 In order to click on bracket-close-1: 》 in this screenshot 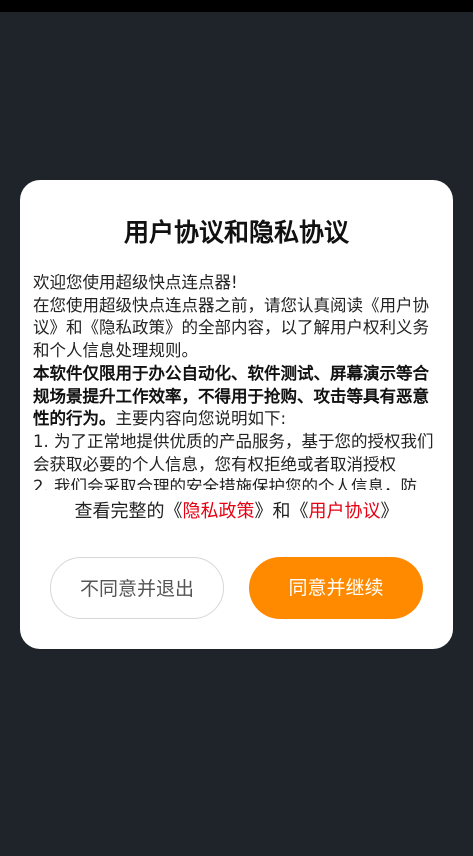, I will do `click(263, 511)`.